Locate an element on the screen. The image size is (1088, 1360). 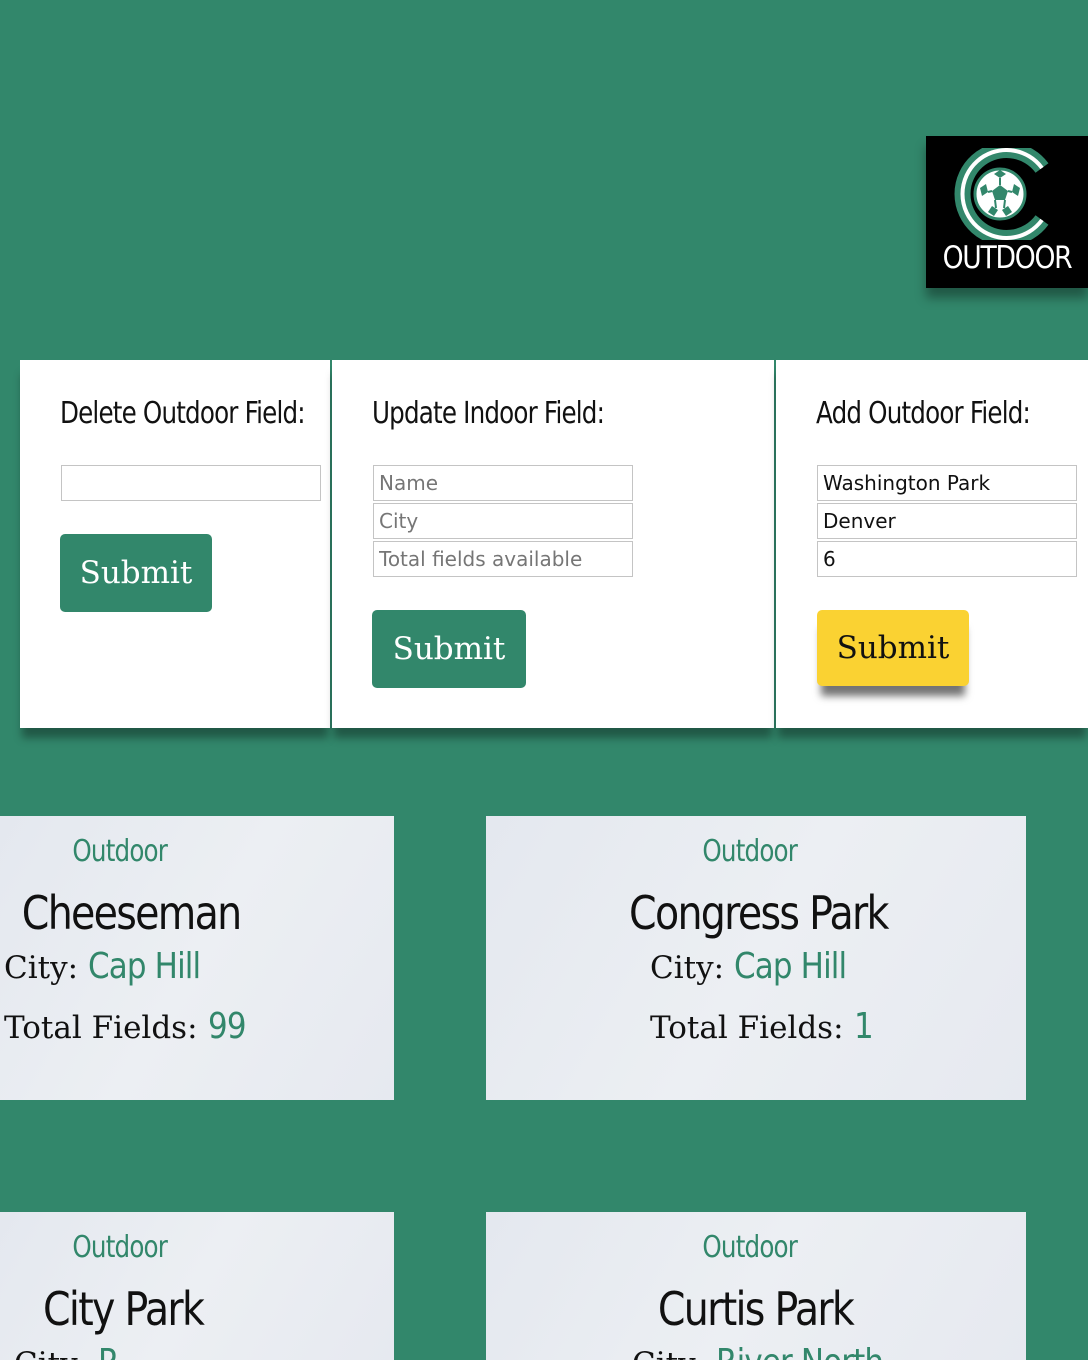
outdoor-logo: OUTDOOR is located at coordinates (1007, 212).